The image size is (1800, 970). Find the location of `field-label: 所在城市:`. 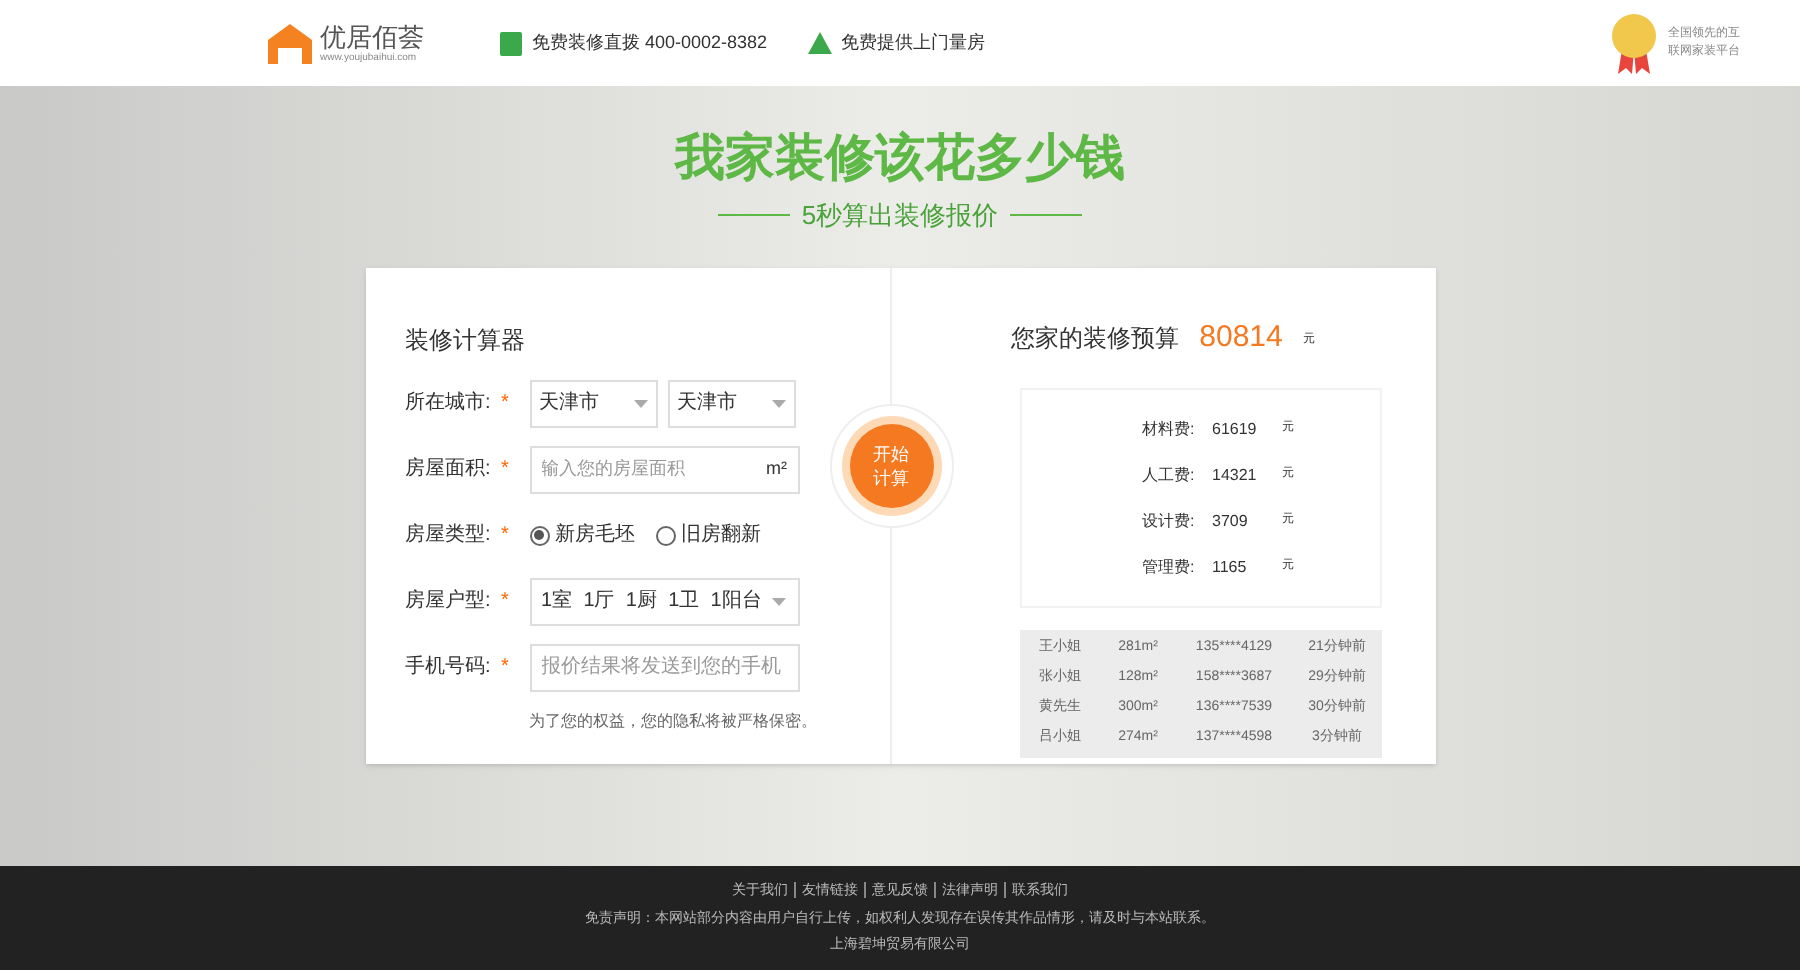

field-label: 所在城市: is located at coordinates (449, 403).